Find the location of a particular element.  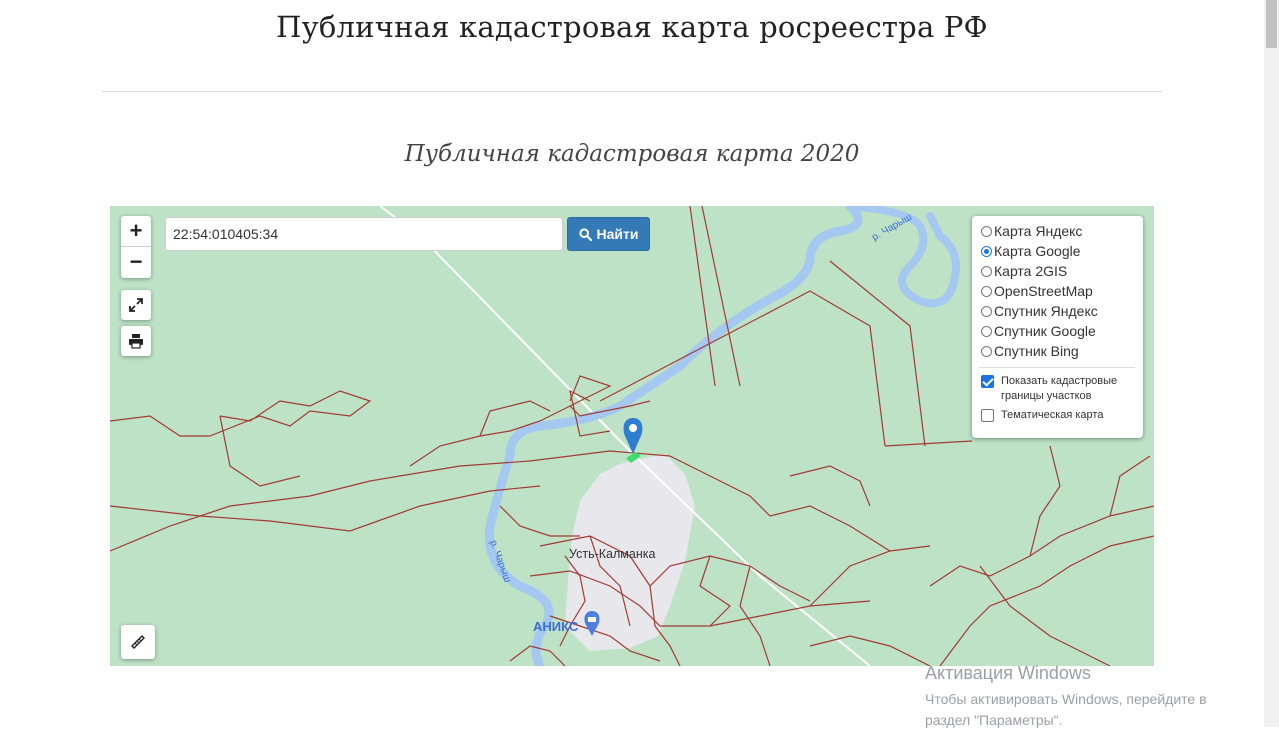

watermark-line2: раздел "Параметры". is located at coordinates (994, 720).